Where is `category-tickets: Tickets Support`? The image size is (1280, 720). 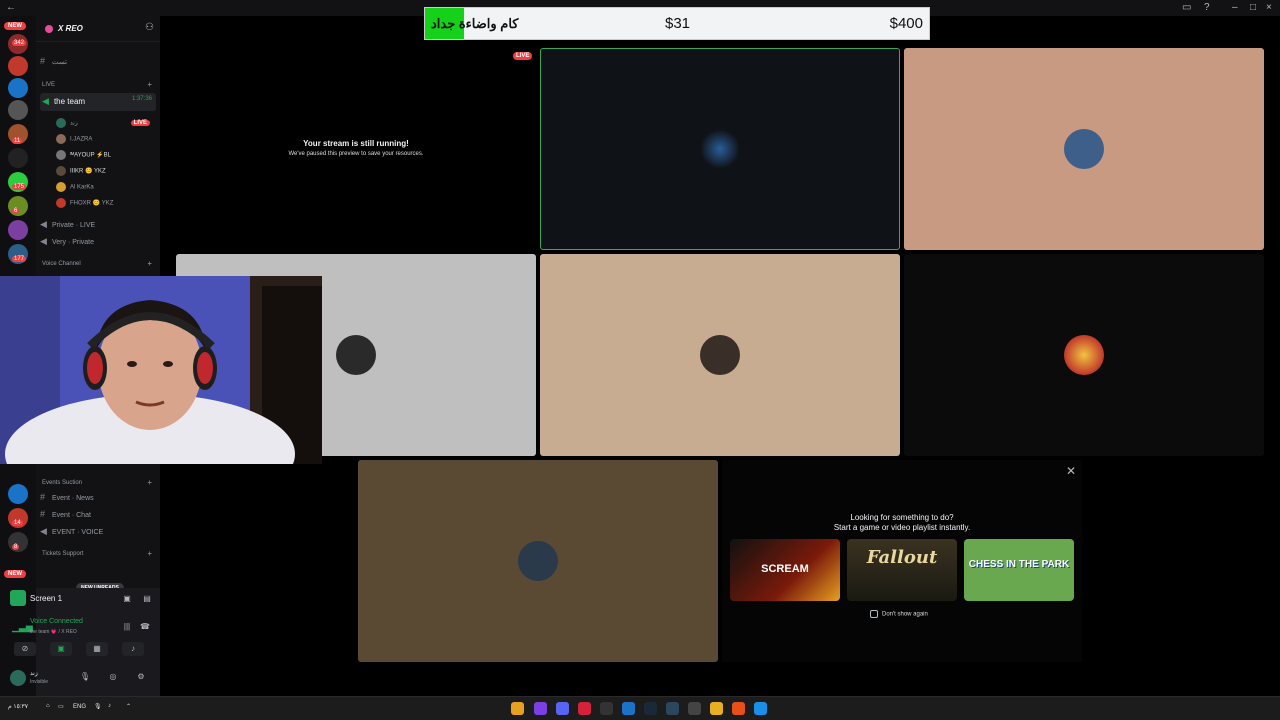 category-tickets: Tickets Support is located at coordinates (62, 554).